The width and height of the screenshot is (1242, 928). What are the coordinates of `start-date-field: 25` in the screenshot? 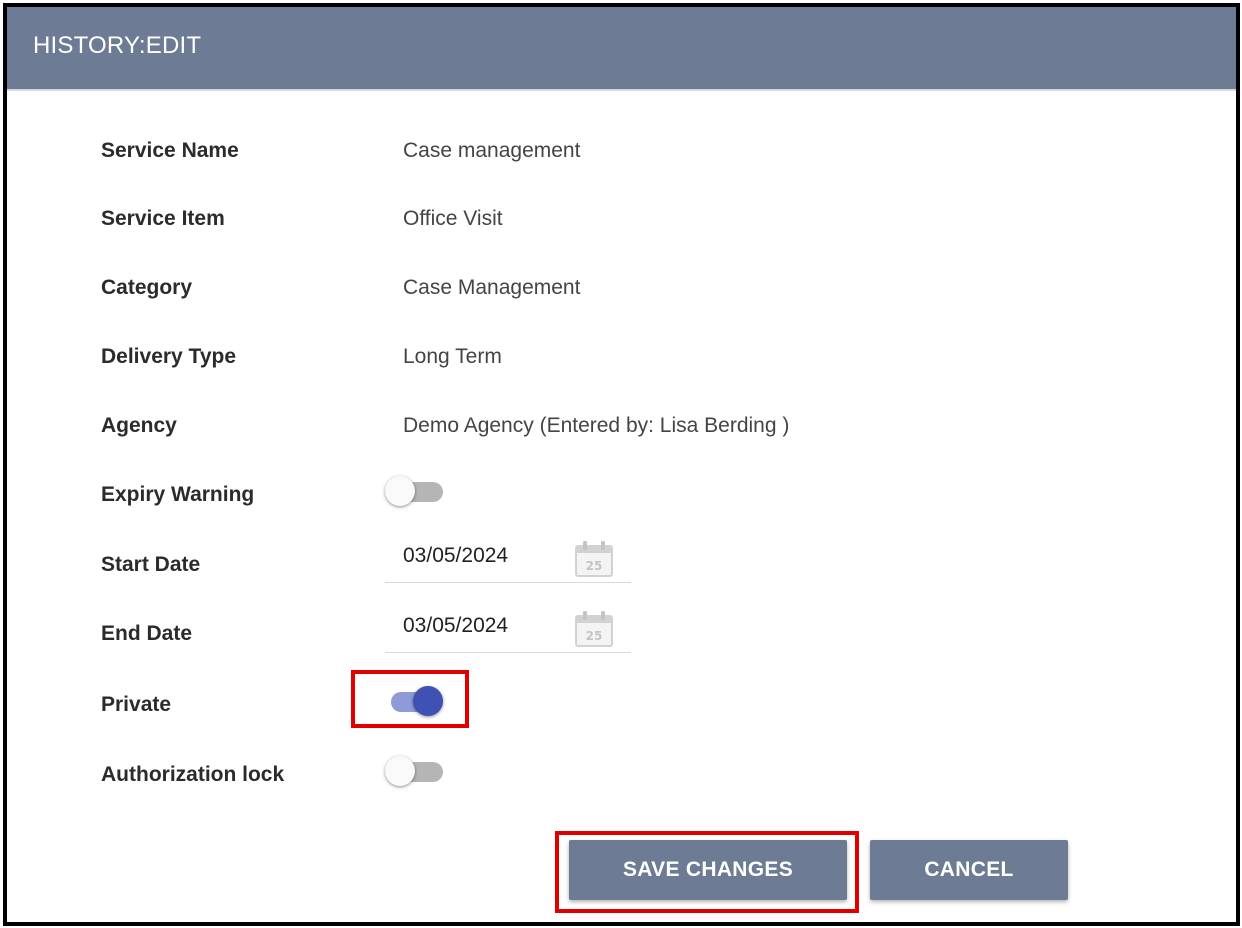 It's located at (508, 559).